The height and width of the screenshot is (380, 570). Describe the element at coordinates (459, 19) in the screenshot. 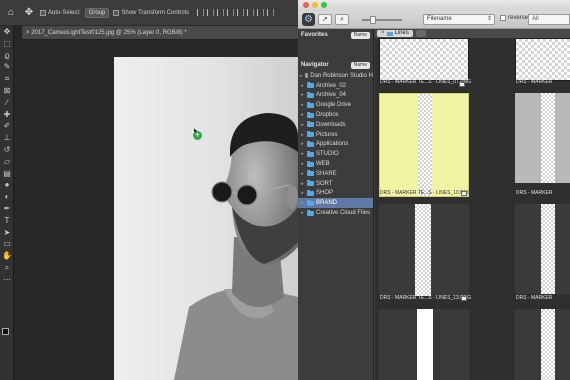

I see `sort-dropdown: Filename ⇕` at that location.